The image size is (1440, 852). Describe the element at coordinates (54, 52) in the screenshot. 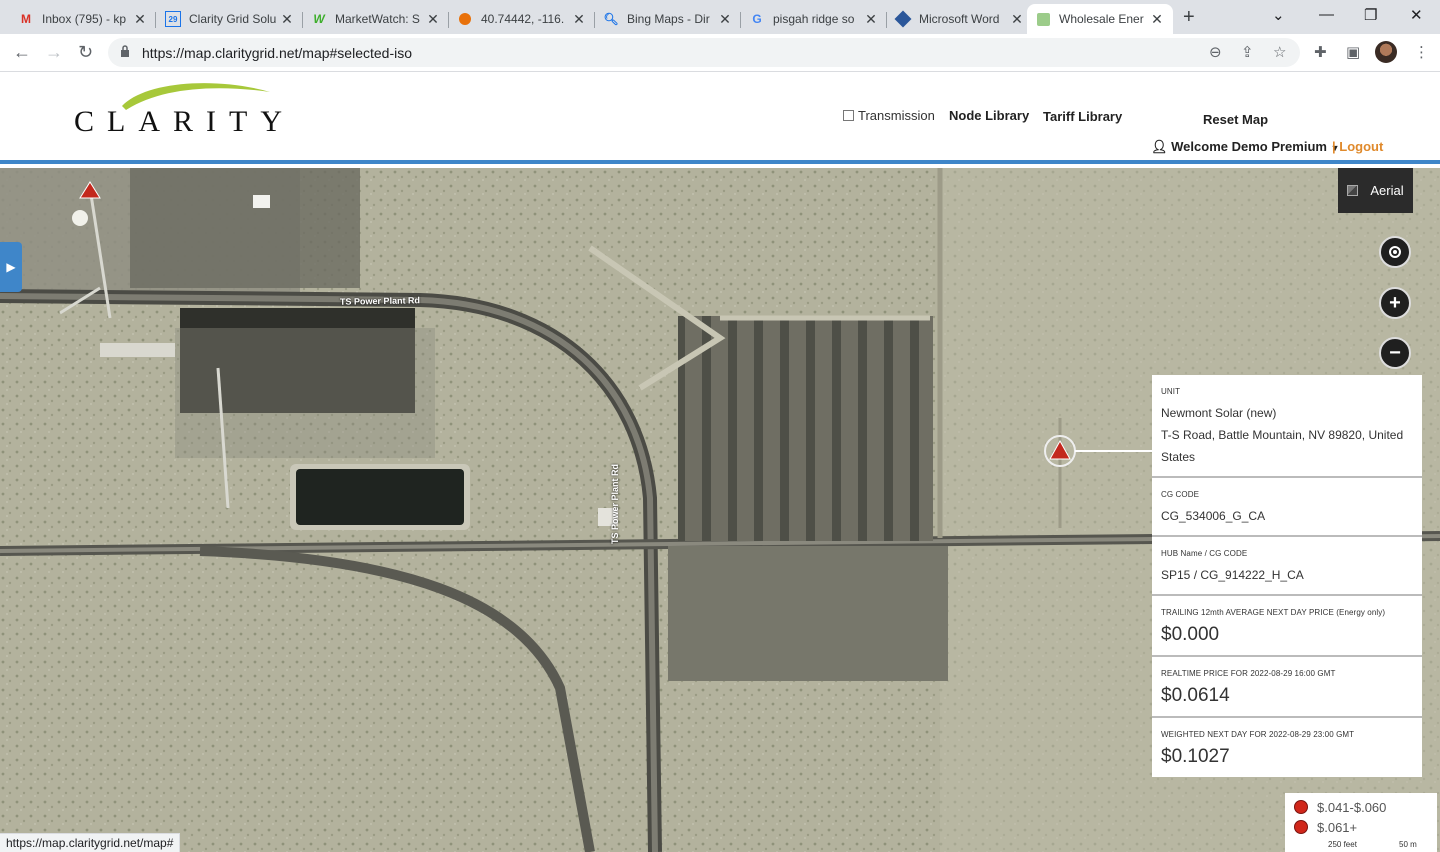

I see `forward-icon: →` at that location.